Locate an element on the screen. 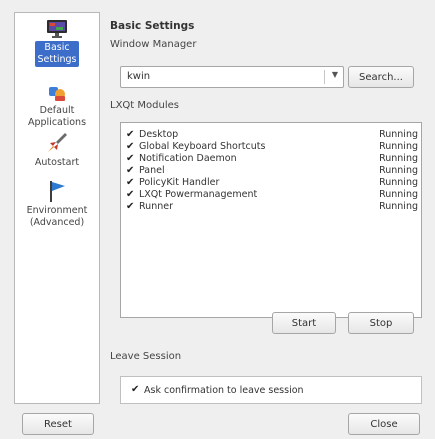 This screenshot has width=435, height=439. list-item: ✔ Notification Daemon Running is located at coordinates (272, 159).